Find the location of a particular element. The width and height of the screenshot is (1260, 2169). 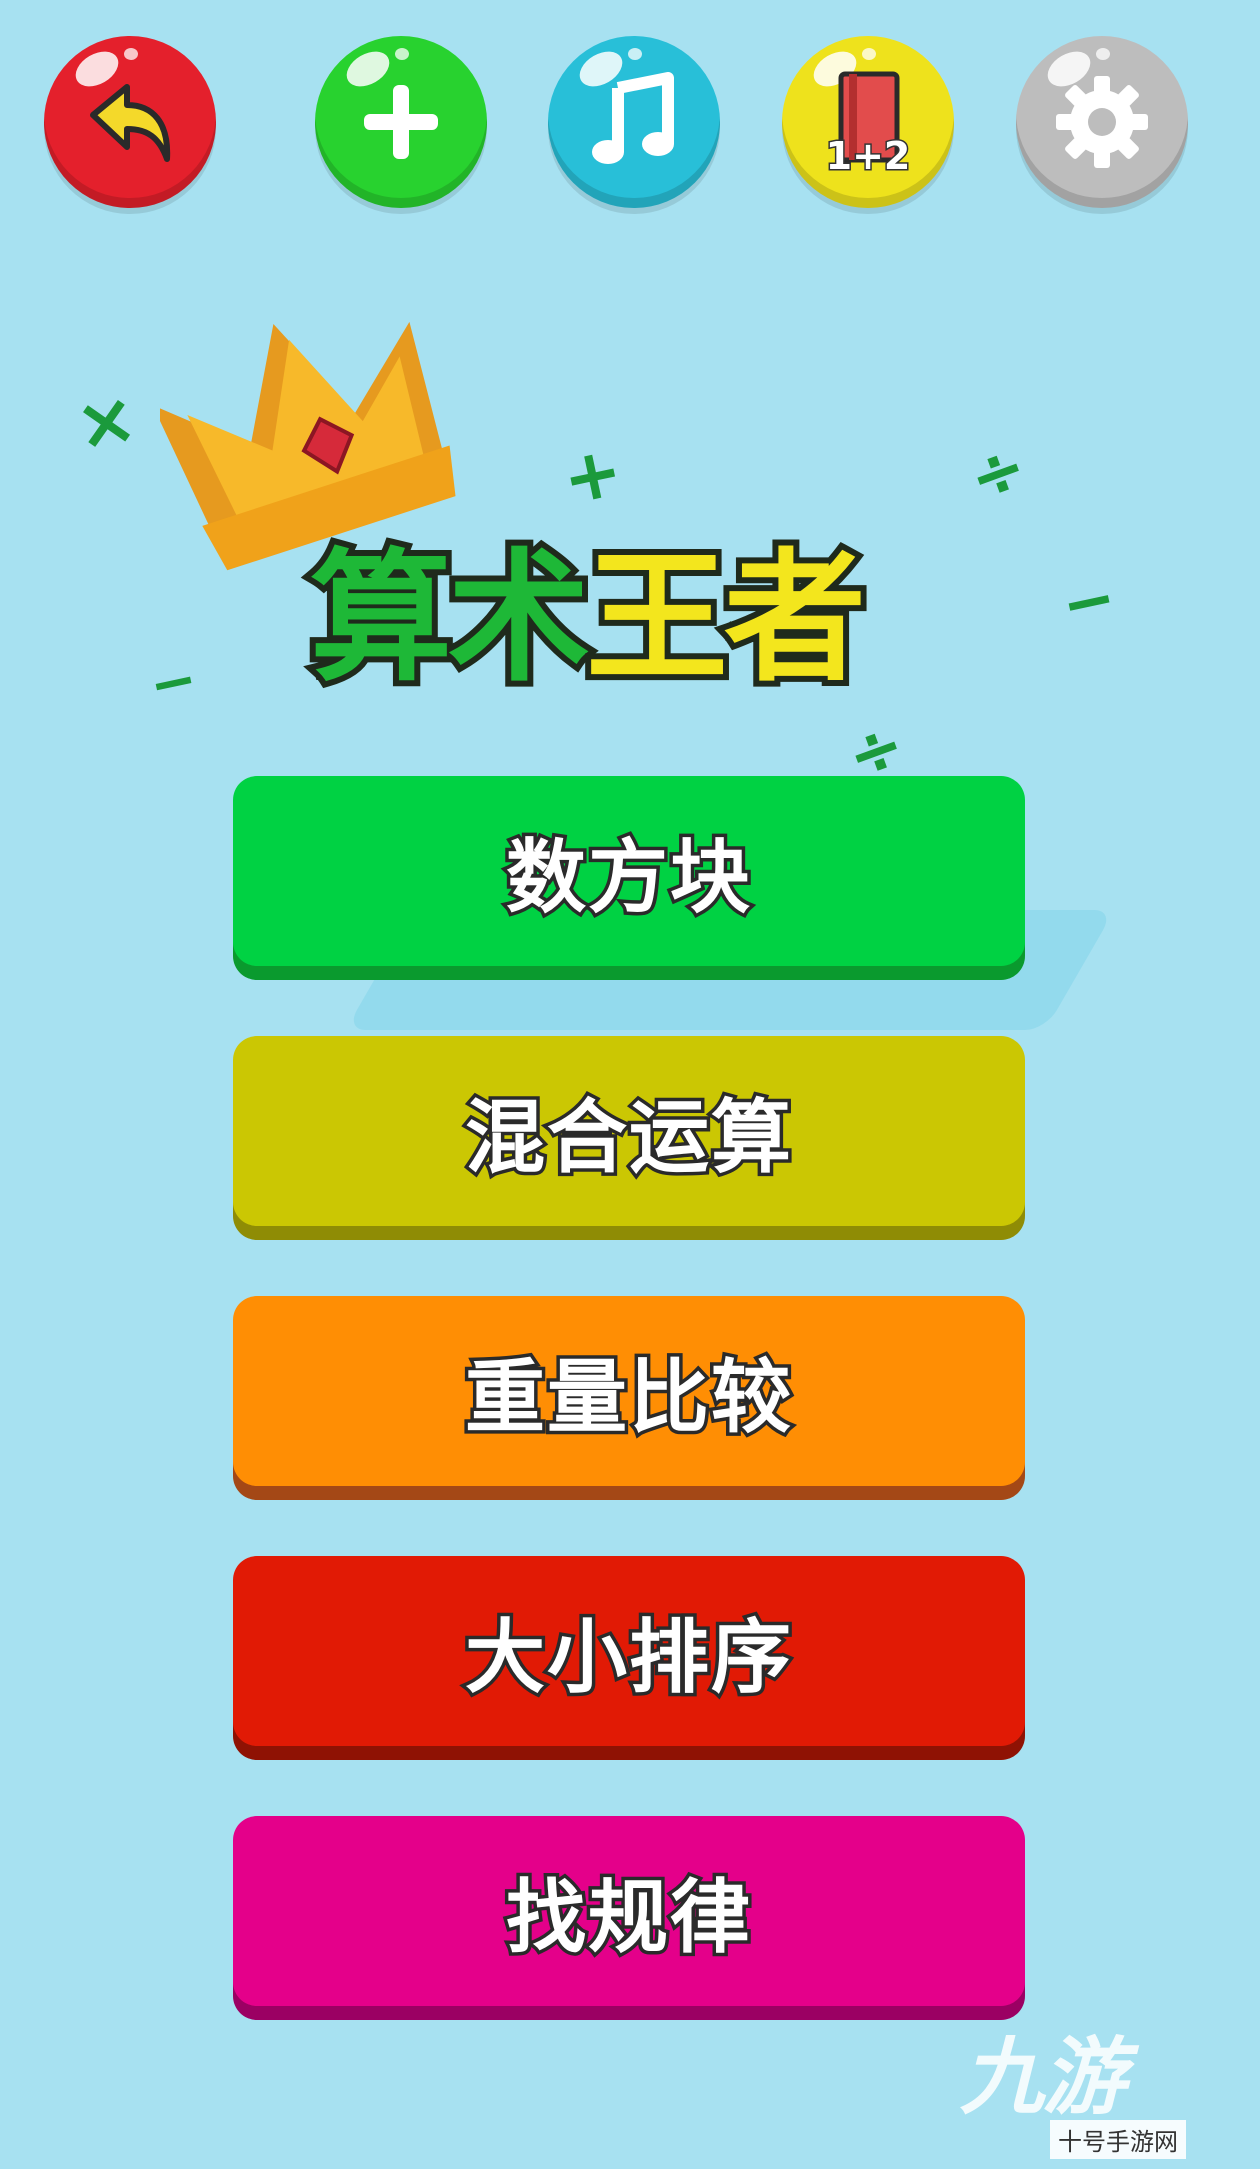

back-arrow-icon is located at coordinates (130, 123).